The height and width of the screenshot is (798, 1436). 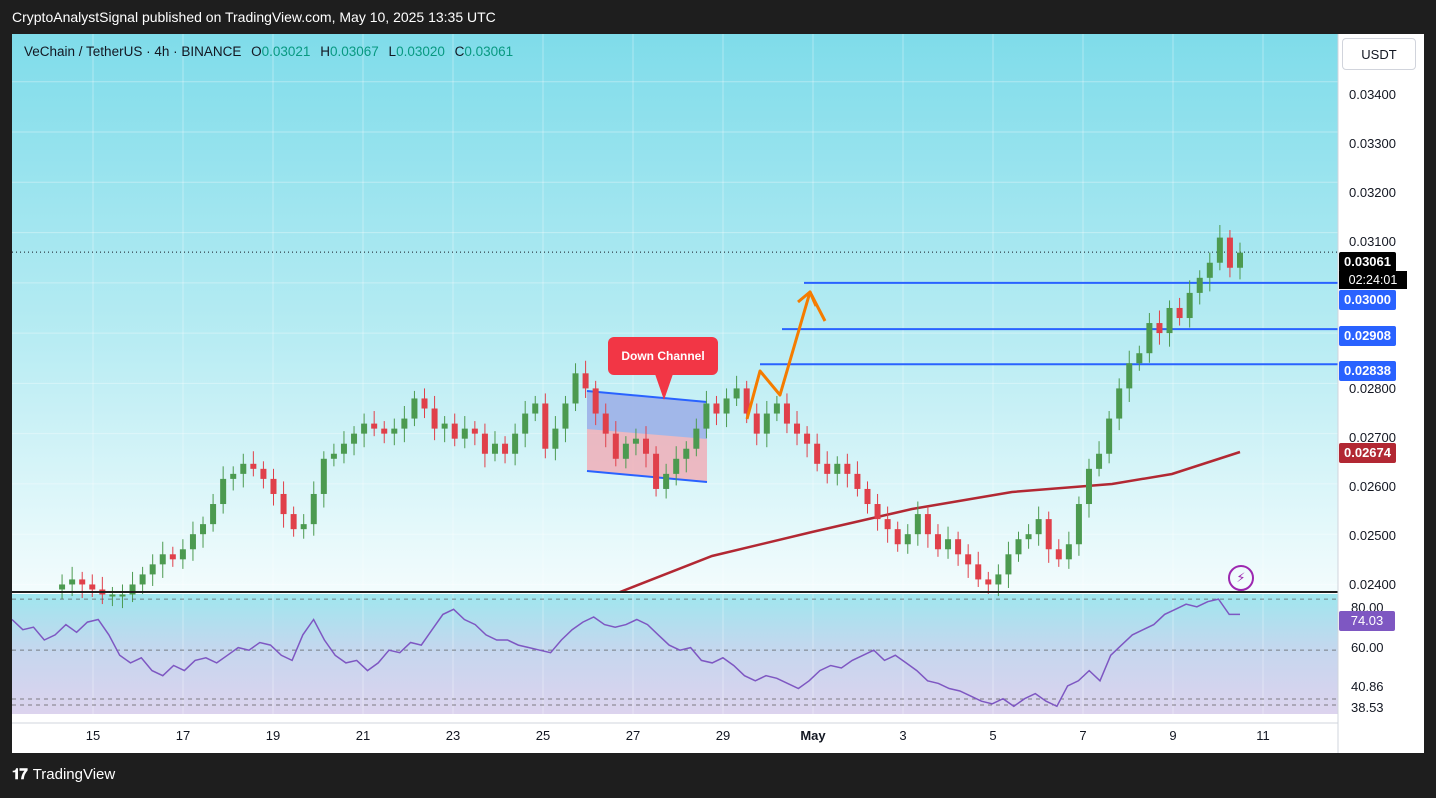 What do you see at coordinates (392, 51) in the screenshot?
I see `low-label: L` at bounding box center [392, 51].